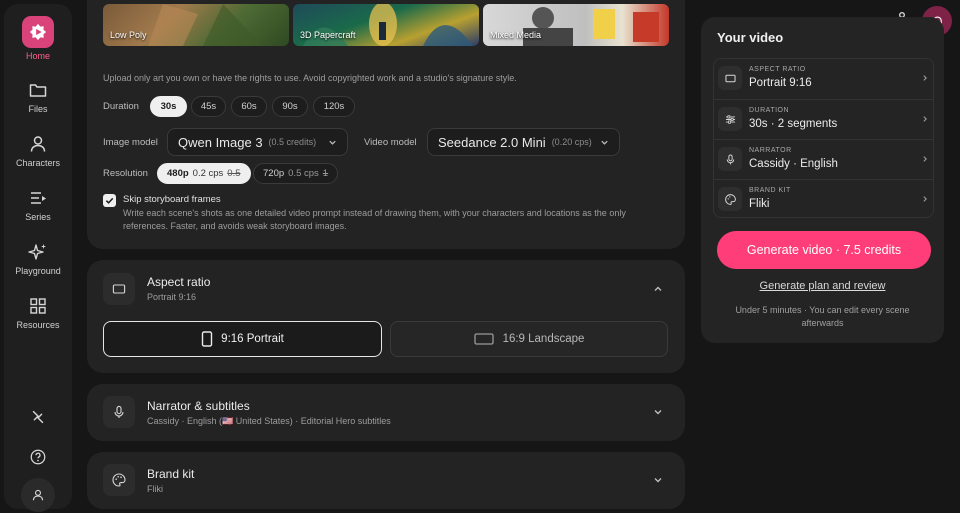  Describe the element at coordinates (730, 119) in the screenshot. I see `sliders-icon` at that location.